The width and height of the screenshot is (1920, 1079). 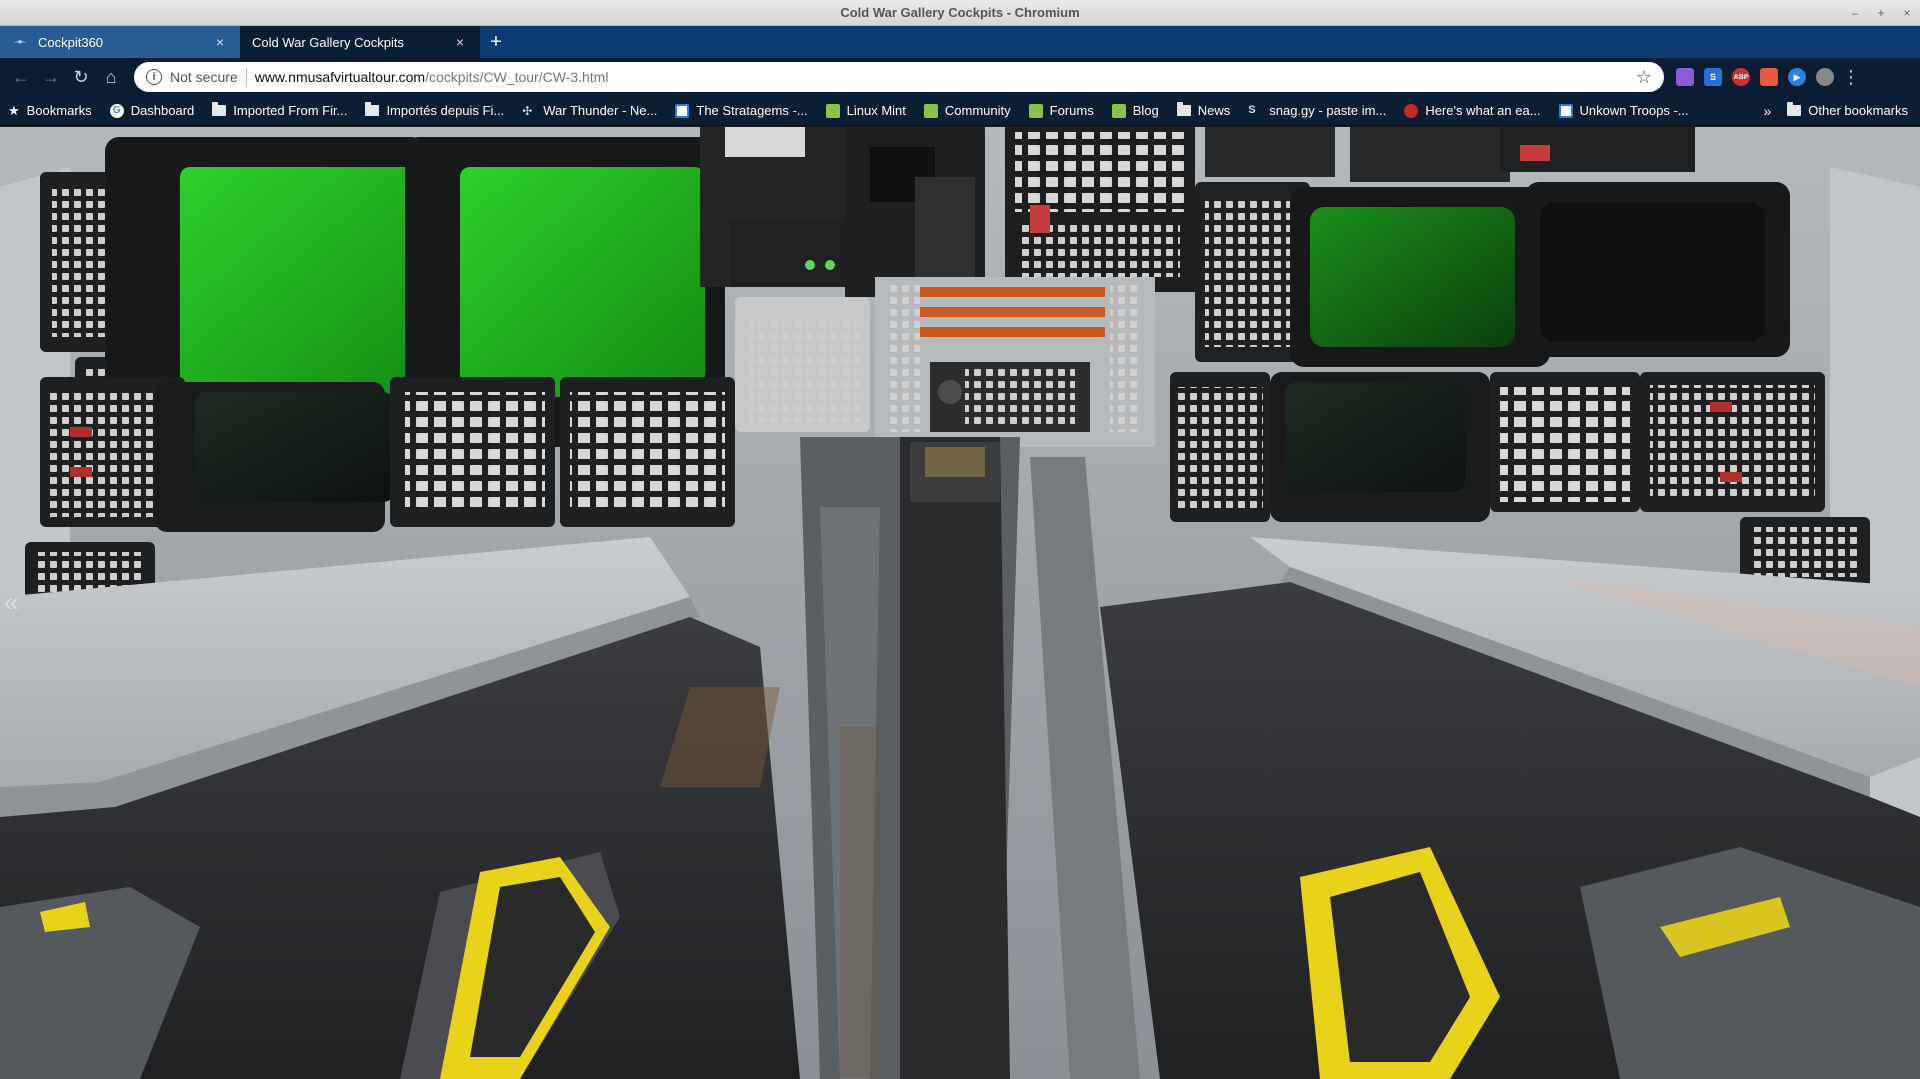 I want to click on maximize-button: +, so click(x=1881, y=13).